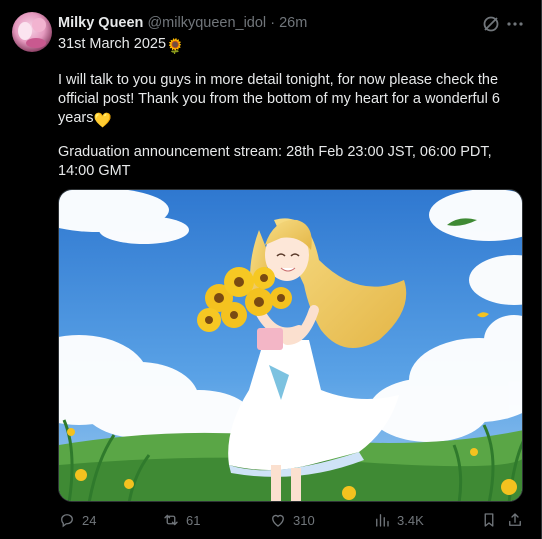  What do you see at coordinates (382, 520) in the screenshot?
I see `views-icon` at bounding box center [382, 520].